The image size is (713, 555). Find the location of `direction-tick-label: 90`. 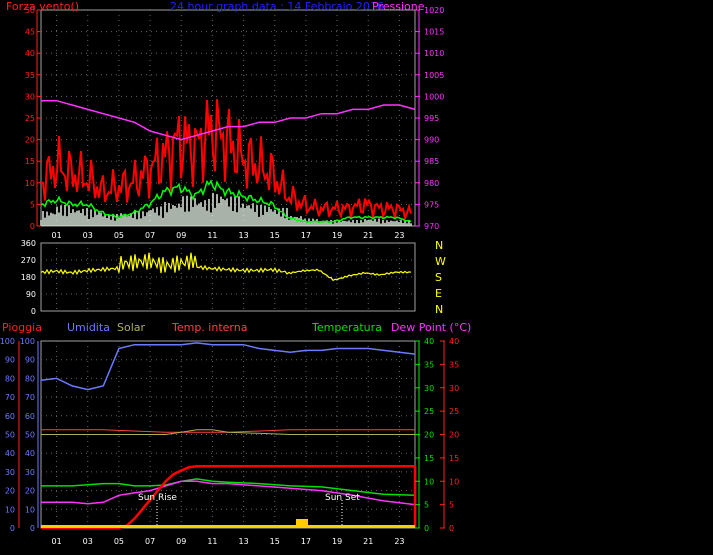

direction-tick-label: 90 is located at coordinates (31, 294).